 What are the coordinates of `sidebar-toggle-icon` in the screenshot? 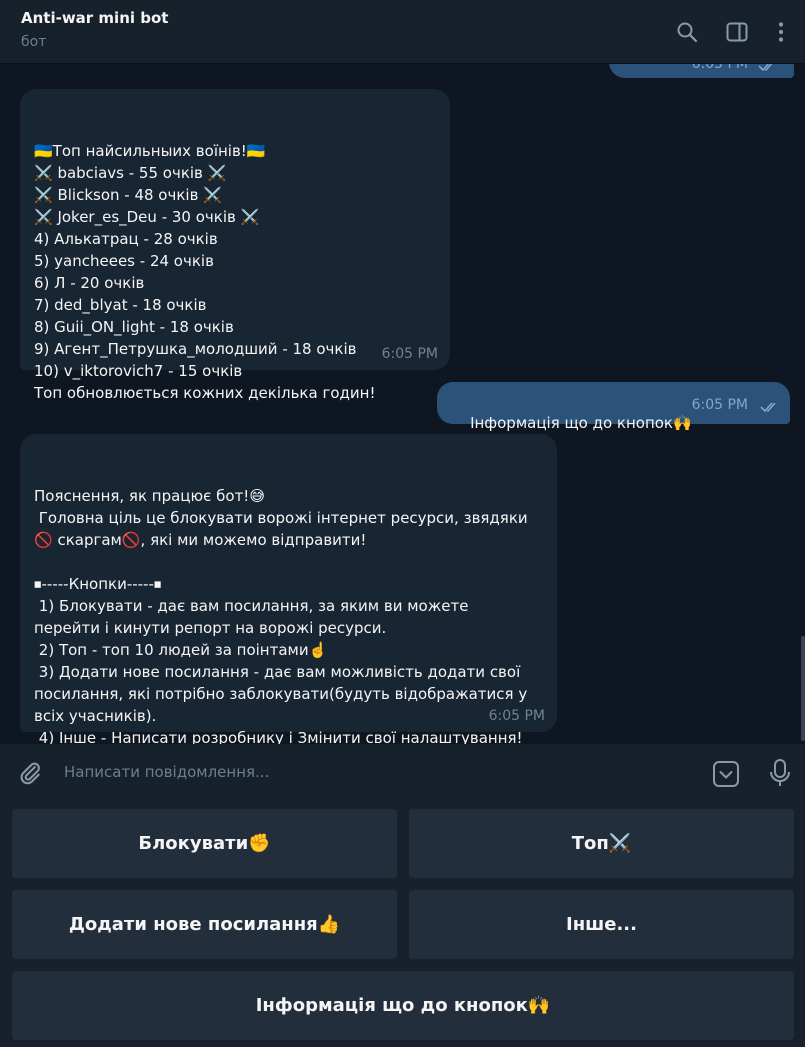 It's located at (737, 32).